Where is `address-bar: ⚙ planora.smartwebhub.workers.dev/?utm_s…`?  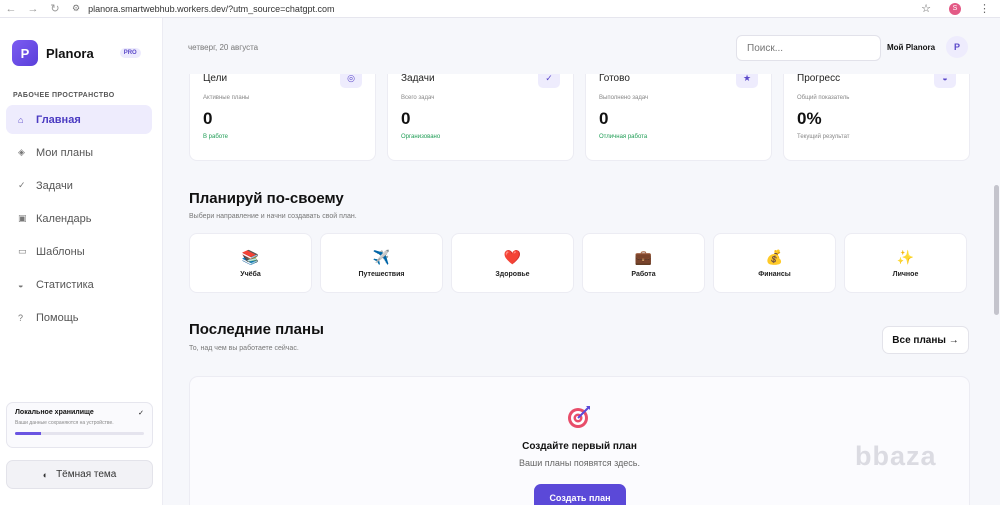 address-bar: ⚙ planora.smartwebhub.workers.dev/?utm_s… is located at coordinates (496, 9).